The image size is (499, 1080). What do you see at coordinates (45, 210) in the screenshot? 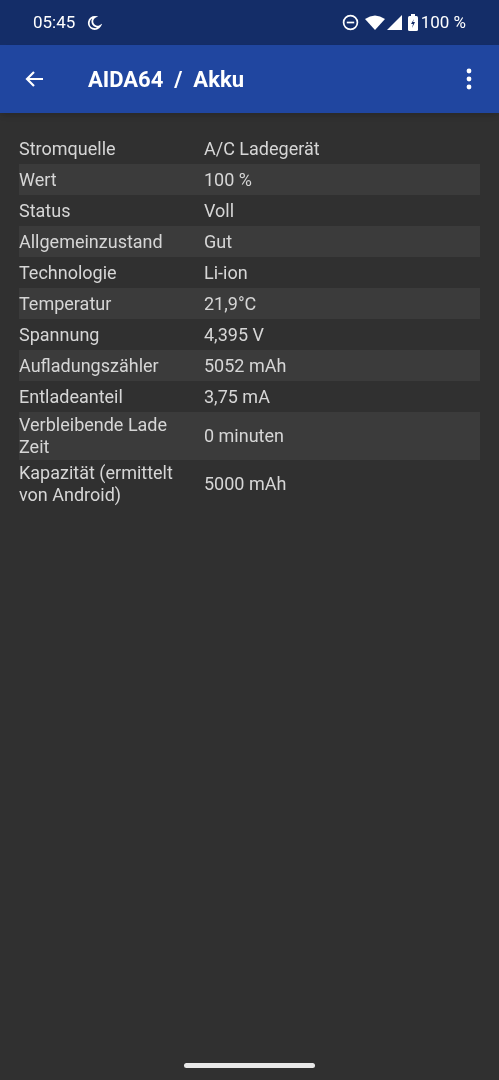
I see `row-label: Status` at bounding box center [45, 210].